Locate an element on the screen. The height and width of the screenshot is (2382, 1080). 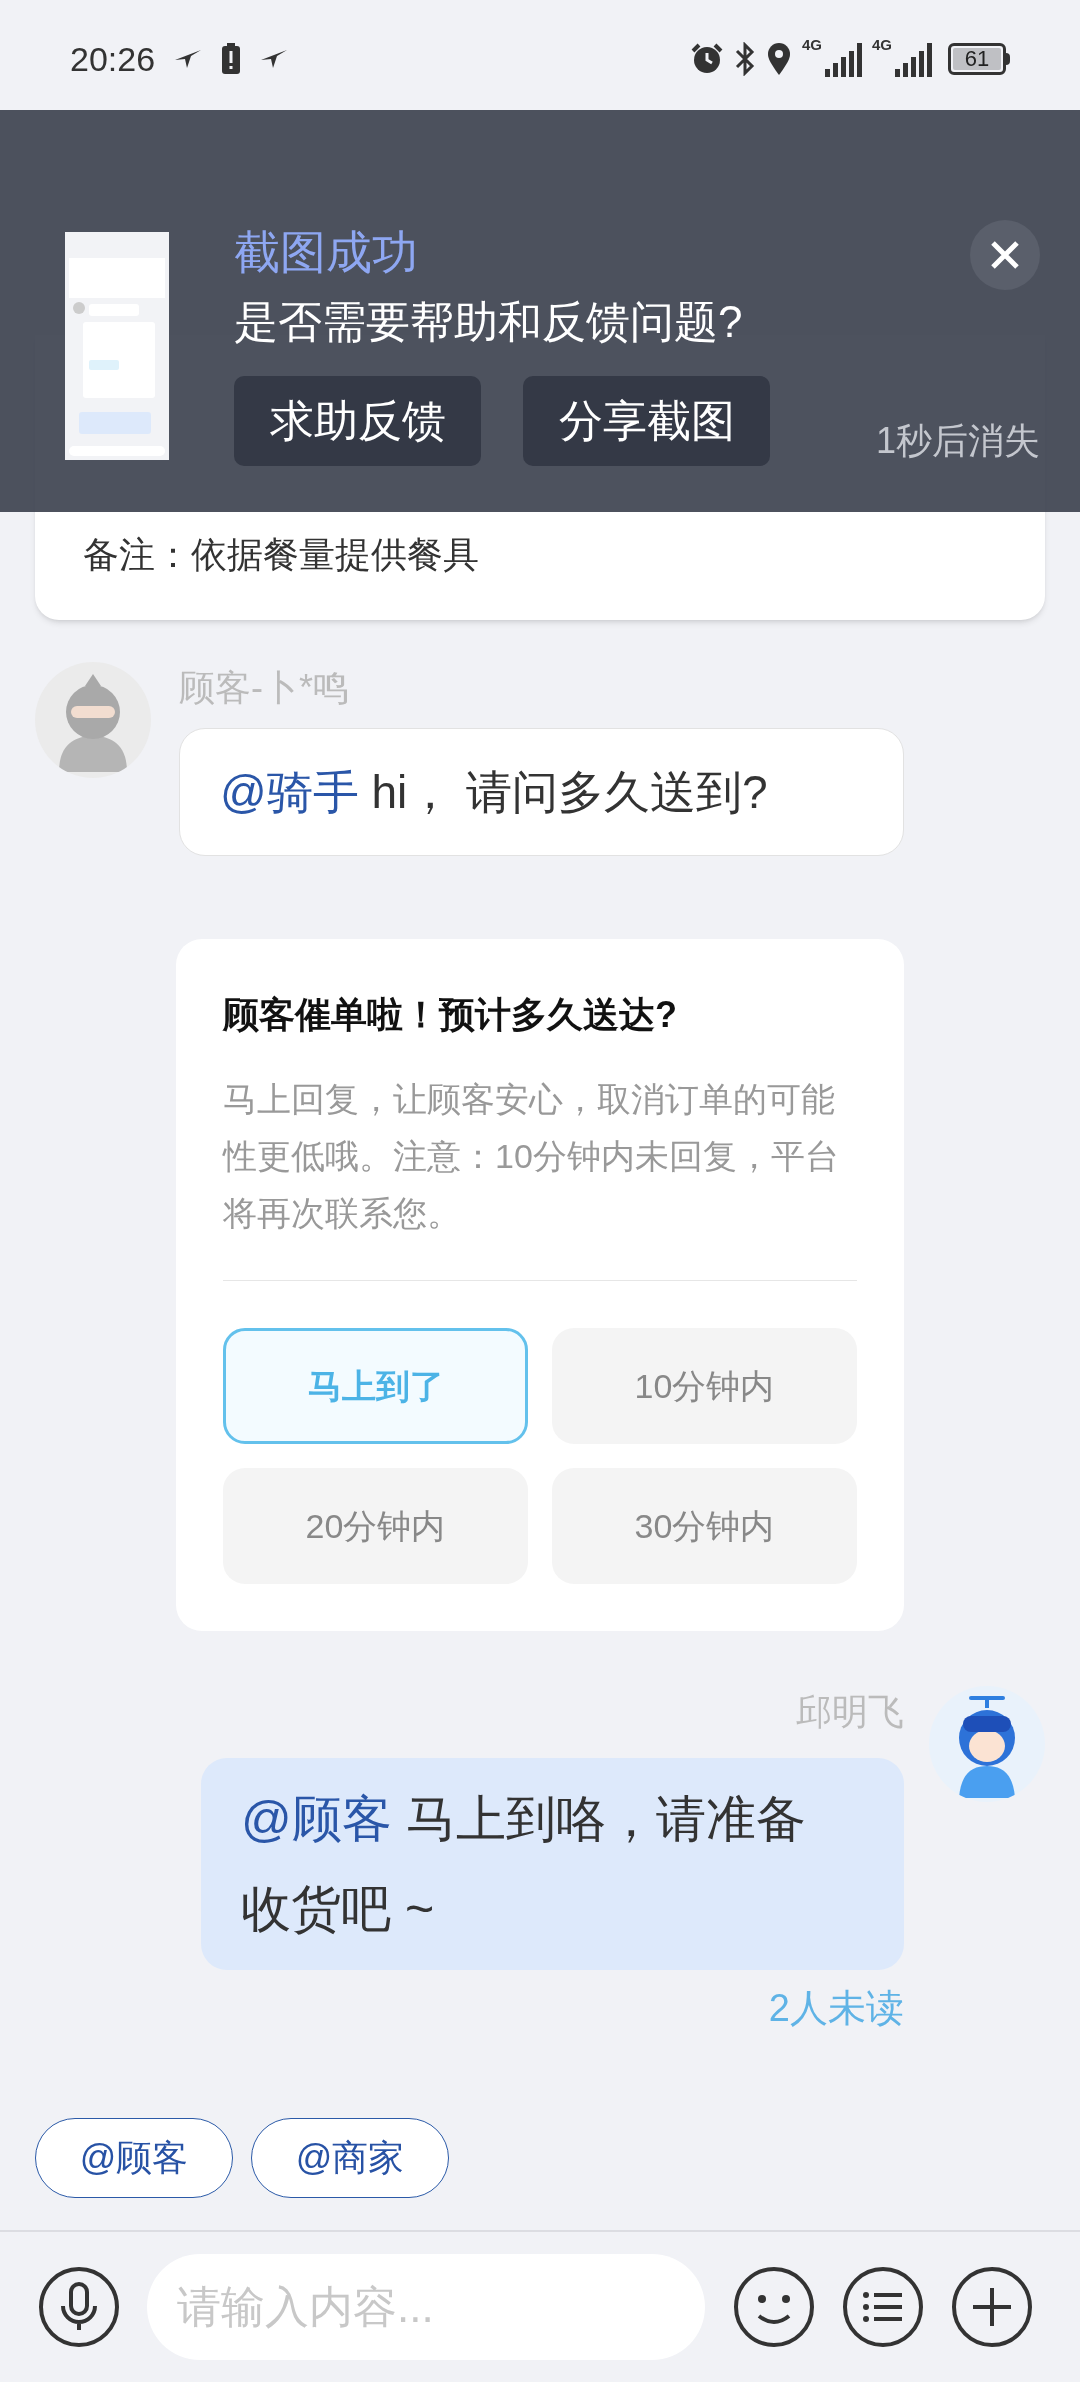
mention-chip: @商家 is located at coordinates (350, 2158).